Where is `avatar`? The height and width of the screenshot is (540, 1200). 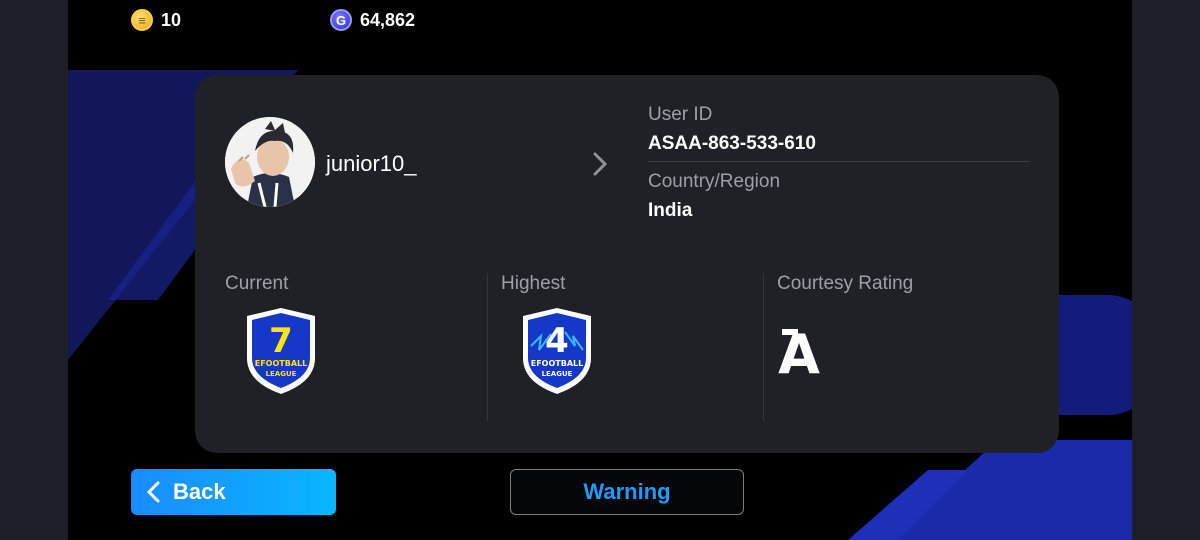 avatar is located at coordinates (270, 162).